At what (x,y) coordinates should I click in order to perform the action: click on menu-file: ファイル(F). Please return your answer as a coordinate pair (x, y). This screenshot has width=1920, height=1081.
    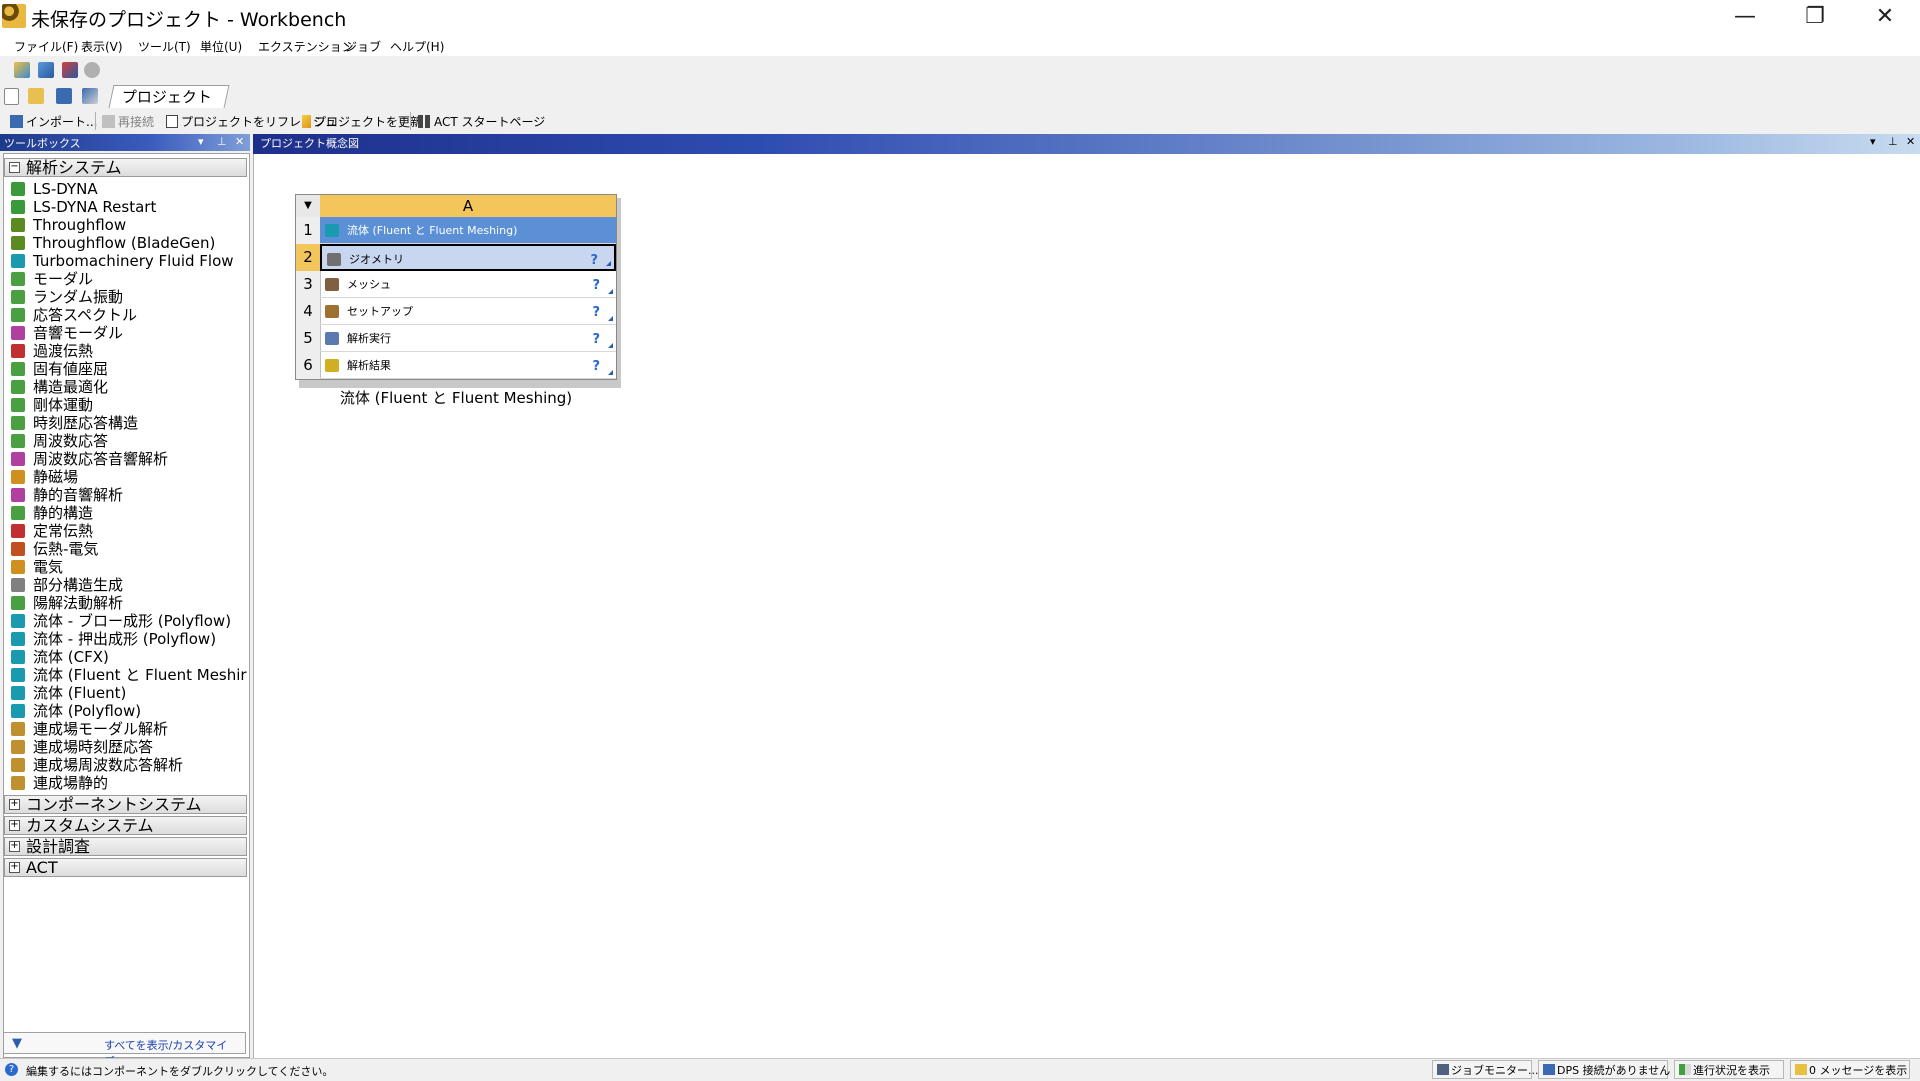
    Looking at the image, I should click on (46, 46).